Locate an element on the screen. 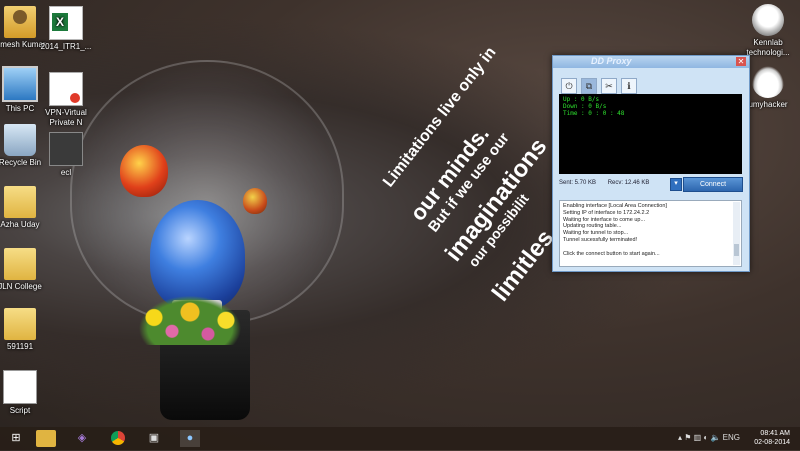 The width and height of the screenshot is (800, 451). desktop-icon-label: Azha Uday is located at coordinates (20, 224).